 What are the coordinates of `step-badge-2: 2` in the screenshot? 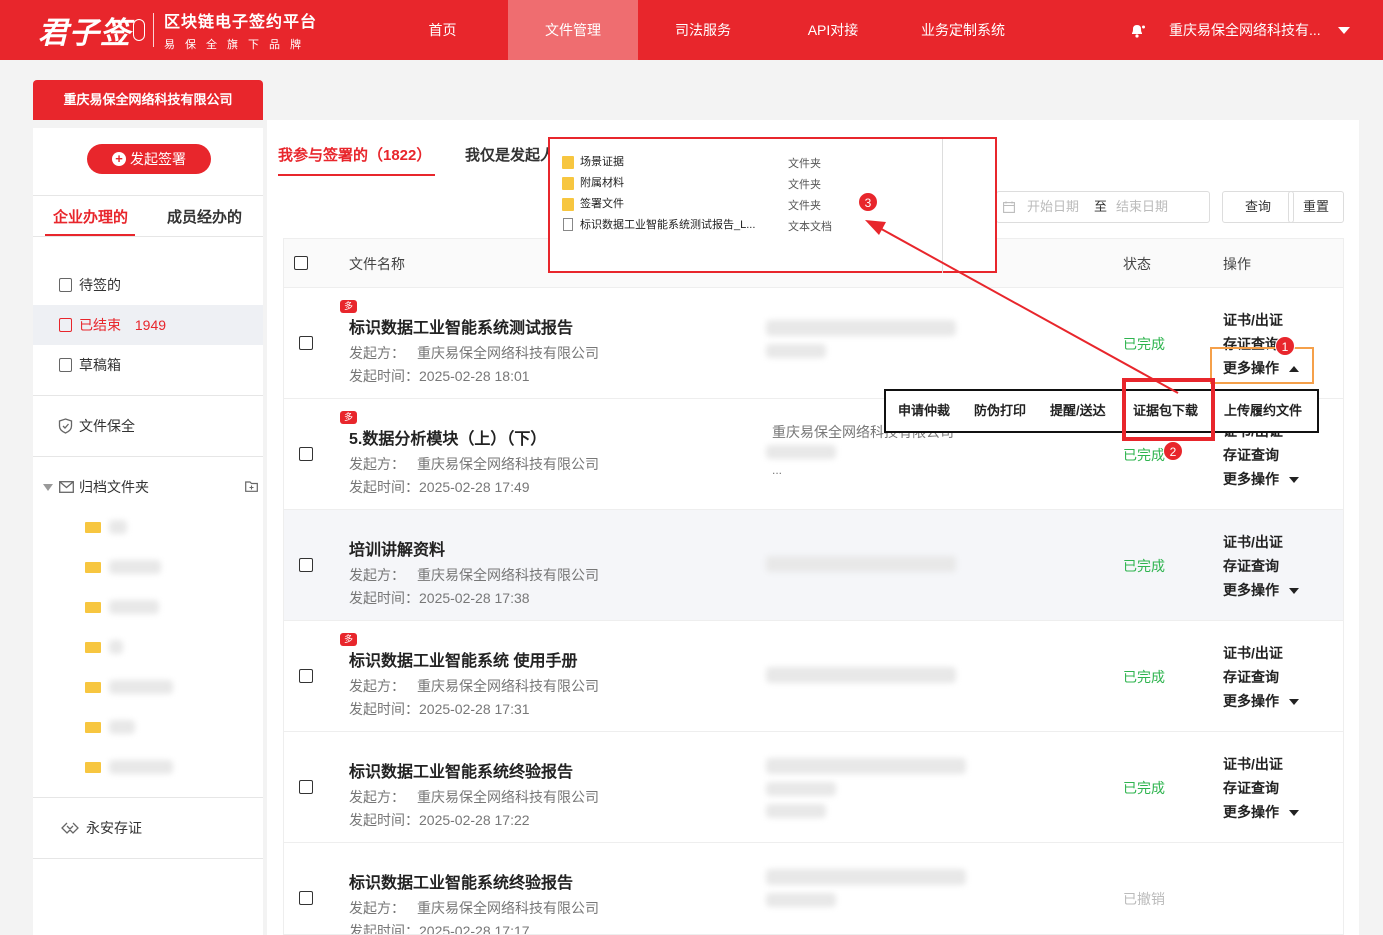 It's located at (1173, 451).